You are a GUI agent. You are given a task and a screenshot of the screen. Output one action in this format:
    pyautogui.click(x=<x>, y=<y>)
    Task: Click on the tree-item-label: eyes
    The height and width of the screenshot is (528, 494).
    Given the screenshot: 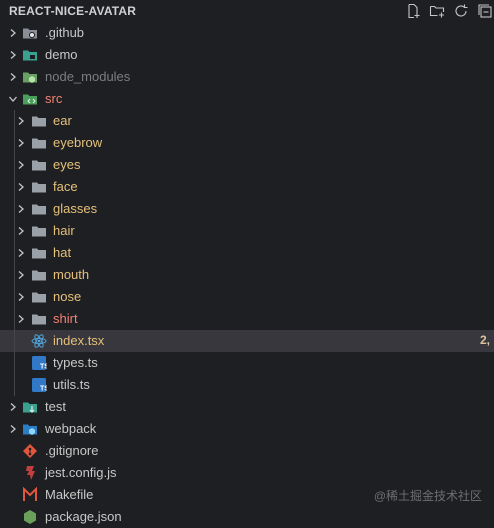 What is the action you would take?
    pyautogui.click(x=67, y=164)
    